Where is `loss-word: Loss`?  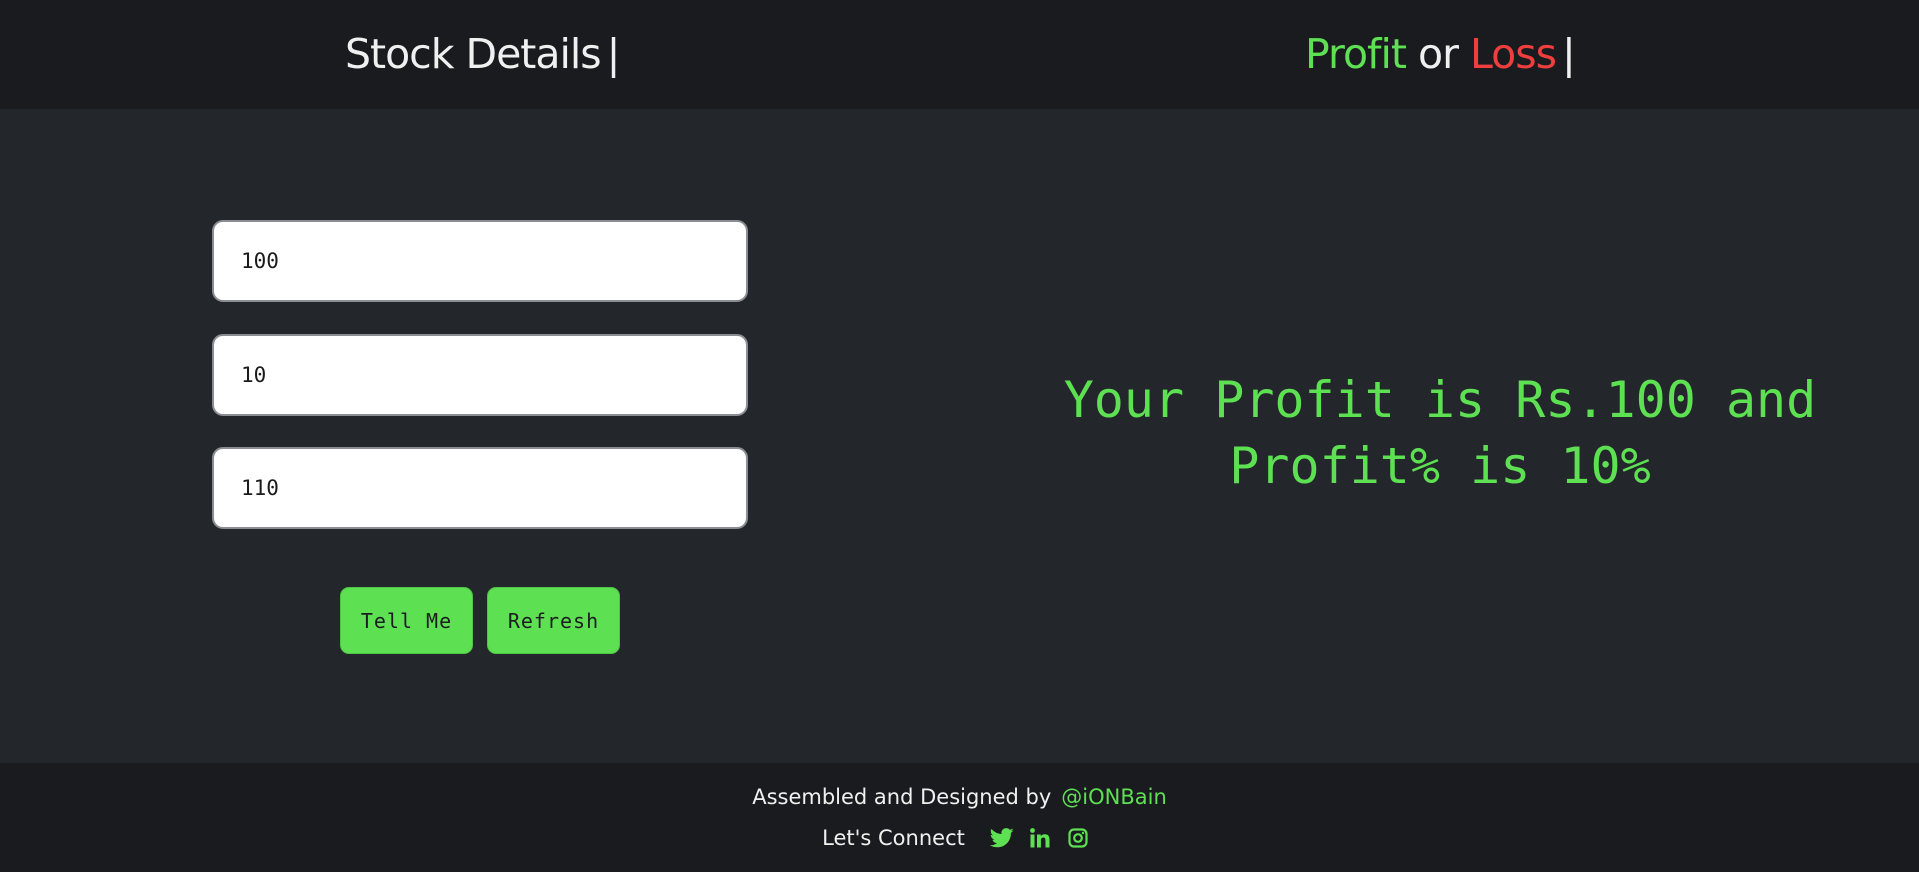 loss-word: Loss is located at coordinates (1513, 54).